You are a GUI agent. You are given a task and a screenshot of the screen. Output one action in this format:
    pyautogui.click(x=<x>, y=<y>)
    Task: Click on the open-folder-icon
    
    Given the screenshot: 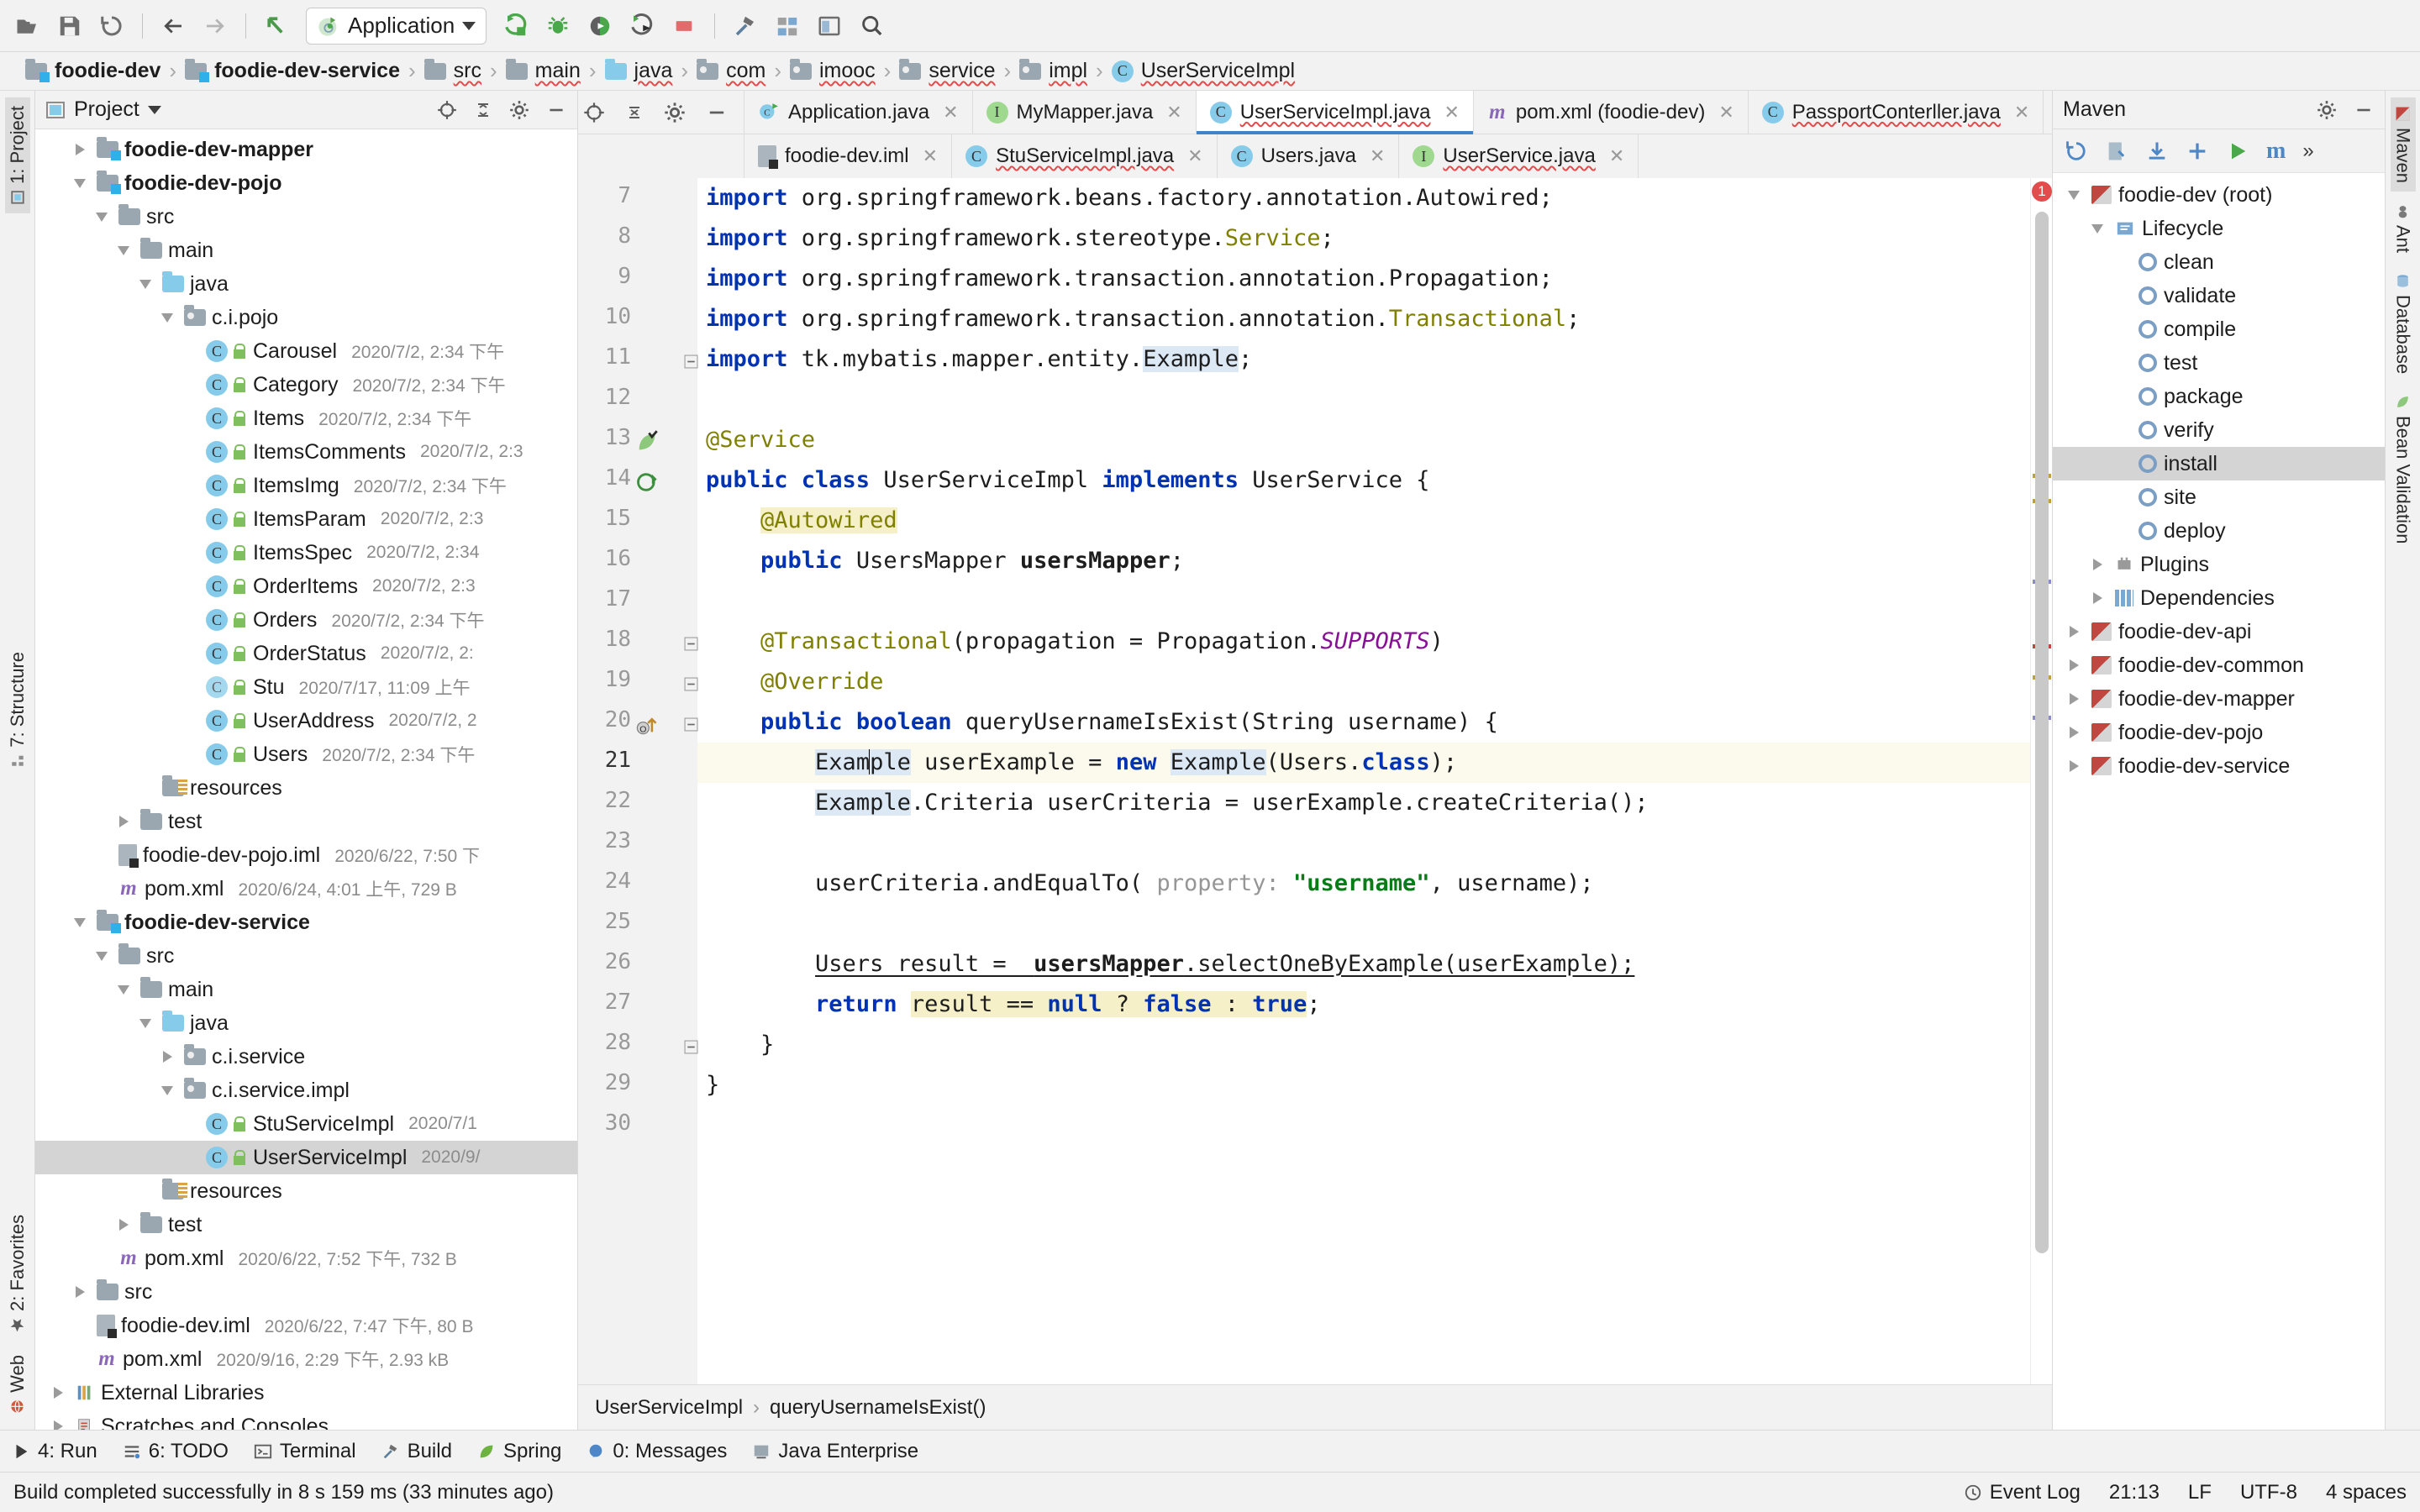 What is the action you would take?
    pyautogui.click(x=27, y=26)
    